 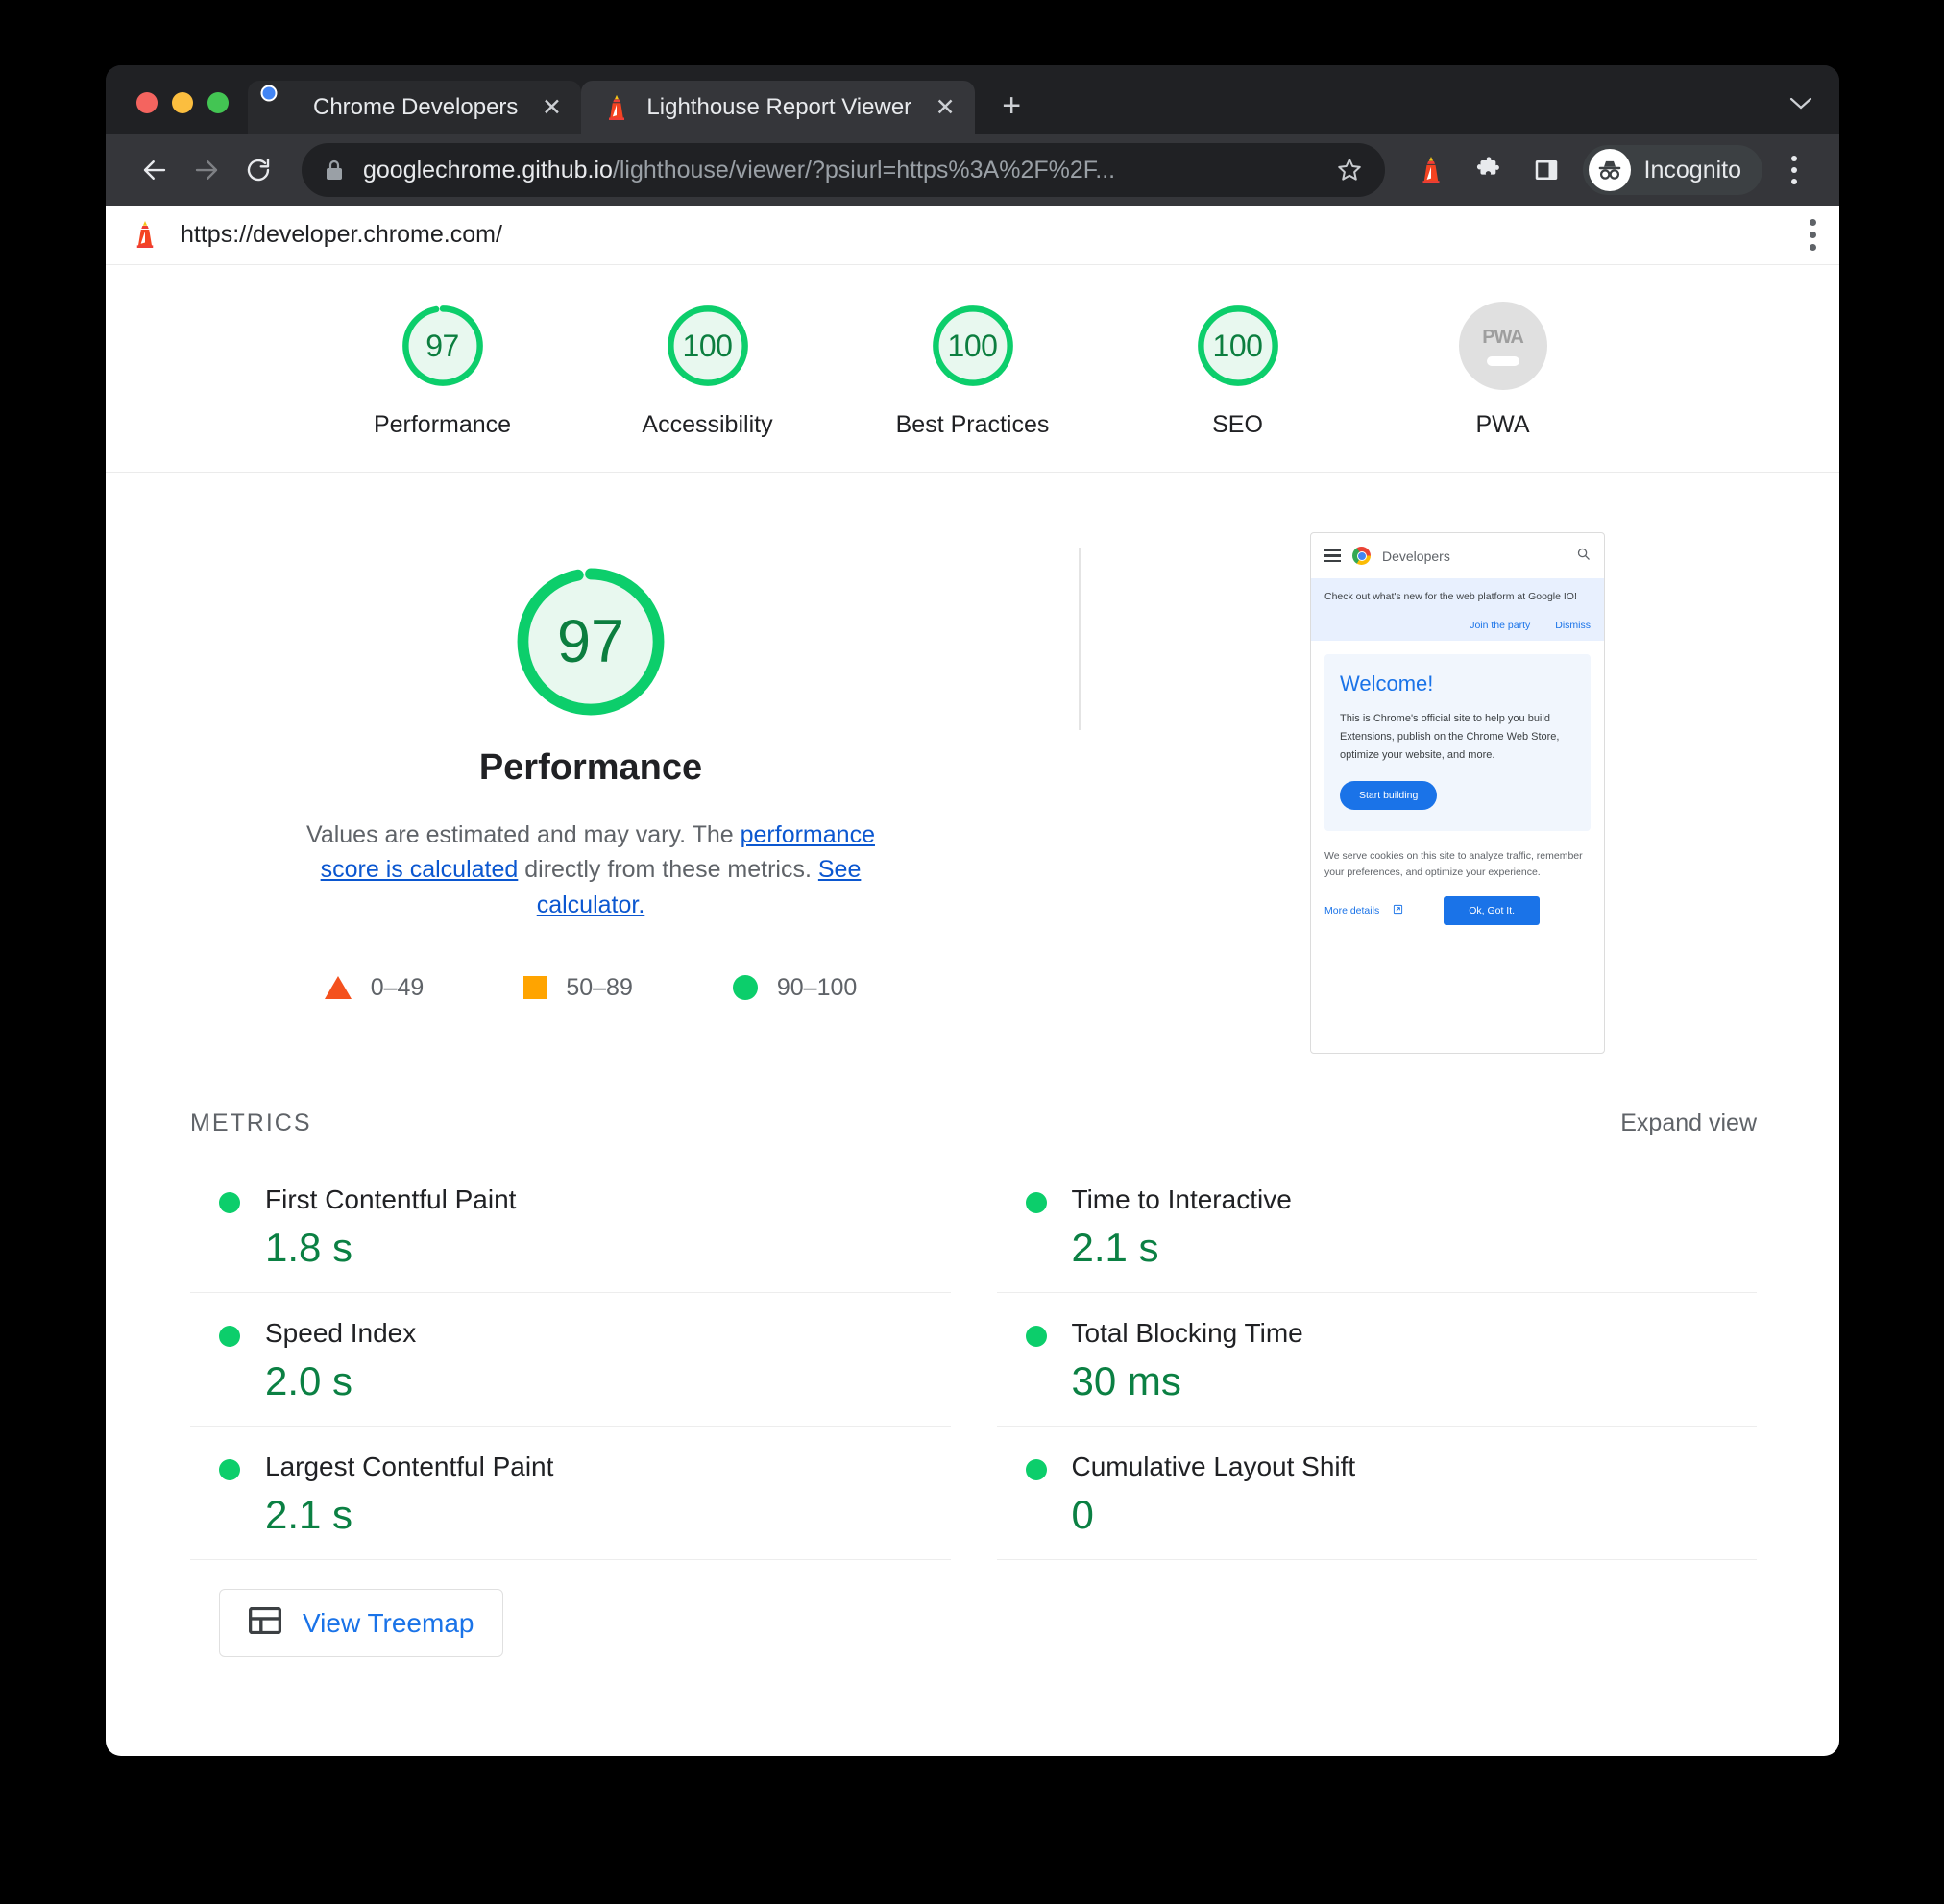 I want to click on hamburger-icon, so click(x=1332, y=556).